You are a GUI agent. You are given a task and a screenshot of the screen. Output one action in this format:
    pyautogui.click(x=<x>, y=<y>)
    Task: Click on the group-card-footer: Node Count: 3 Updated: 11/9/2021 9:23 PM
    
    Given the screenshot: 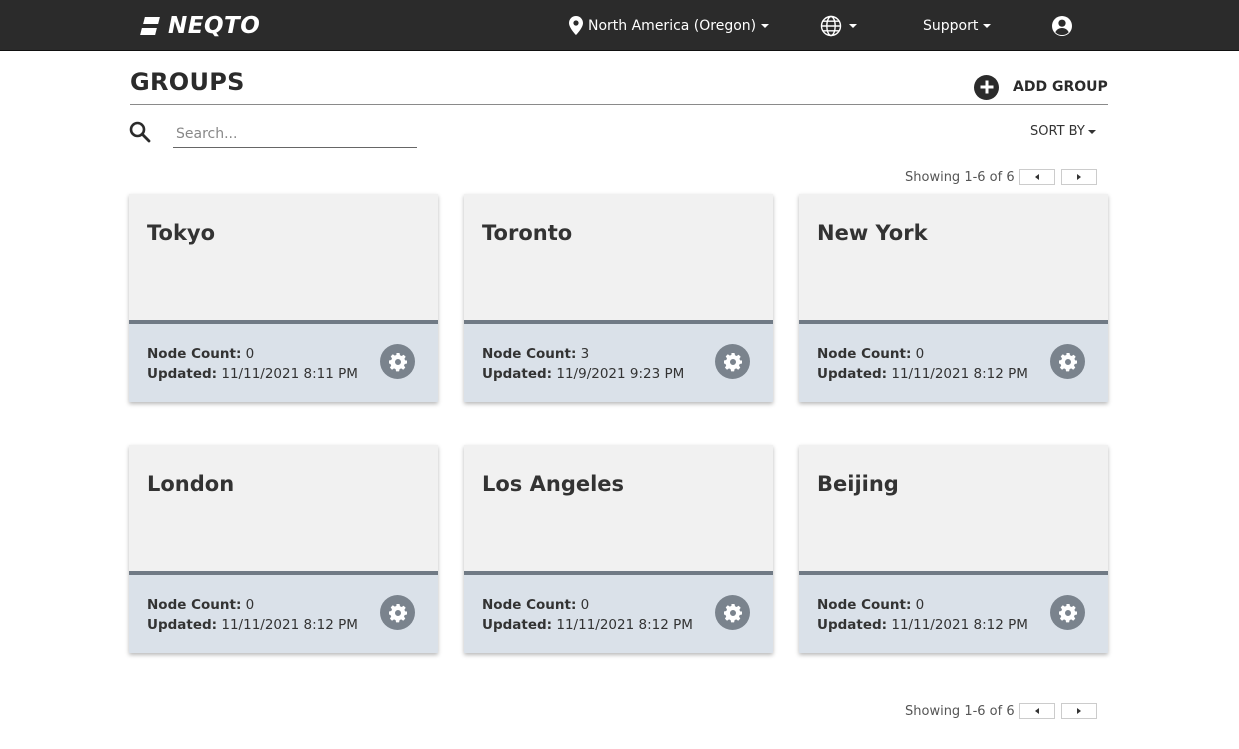 What is the action you would take?
    pyautogui.click(x=618, y=361)
    